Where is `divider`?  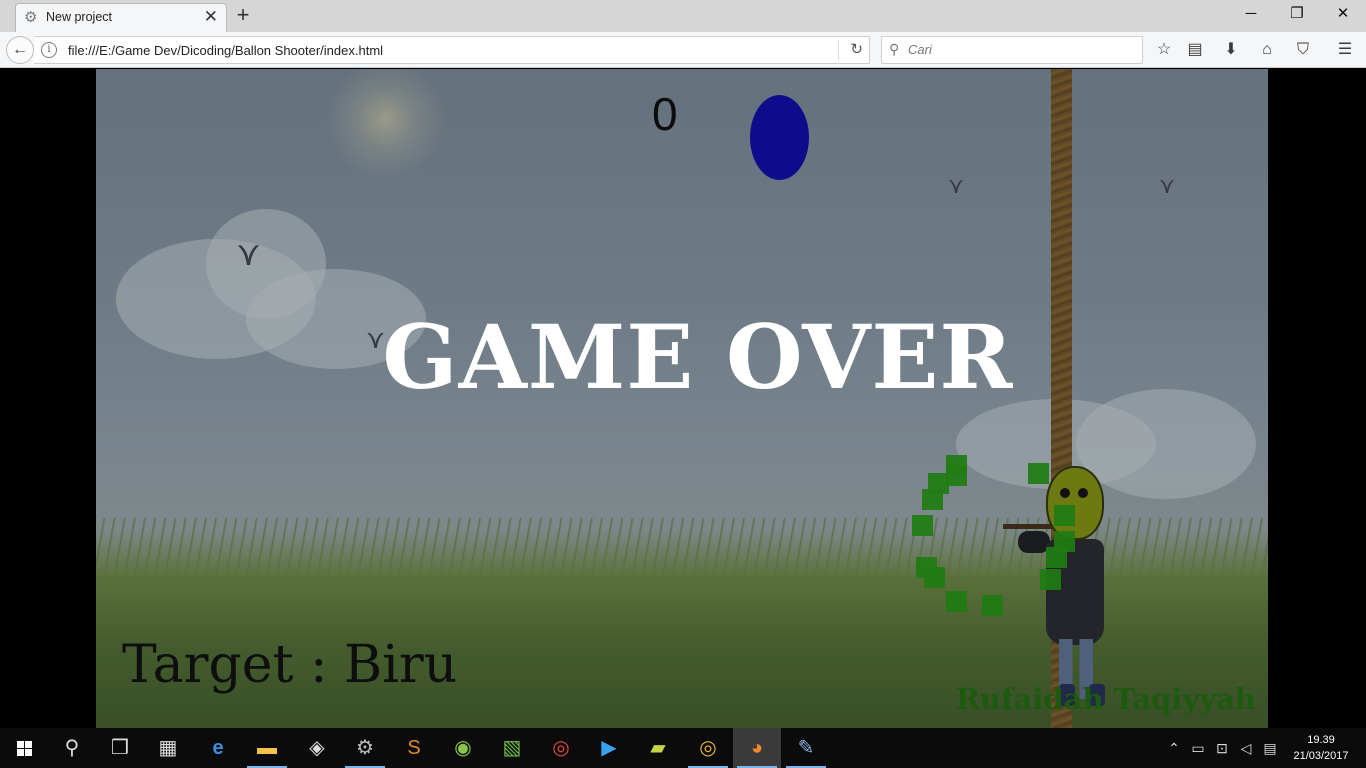
divider is located at coordinates (838, 50).